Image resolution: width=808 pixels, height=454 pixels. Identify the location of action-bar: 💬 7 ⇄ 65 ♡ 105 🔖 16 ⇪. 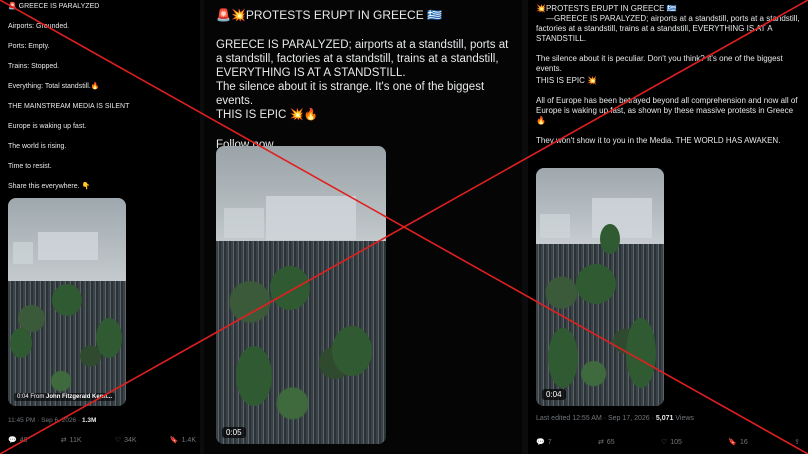
(668, 442).